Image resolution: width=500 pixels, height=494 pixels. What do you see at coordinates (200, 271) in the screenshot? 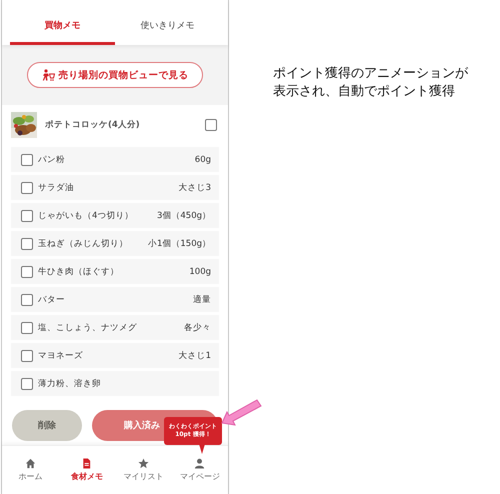
I see `ingredient-amount: 100g` at bounding box center [200, 271].